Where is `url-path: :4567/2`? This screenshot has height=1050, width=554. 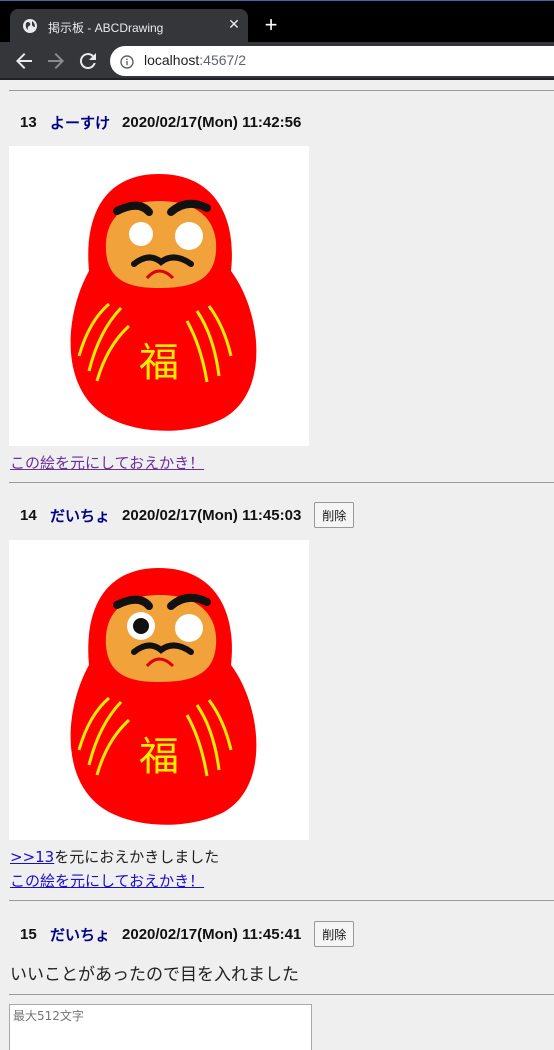
url-path: :4567/2 is located at coordinates (222, 60).